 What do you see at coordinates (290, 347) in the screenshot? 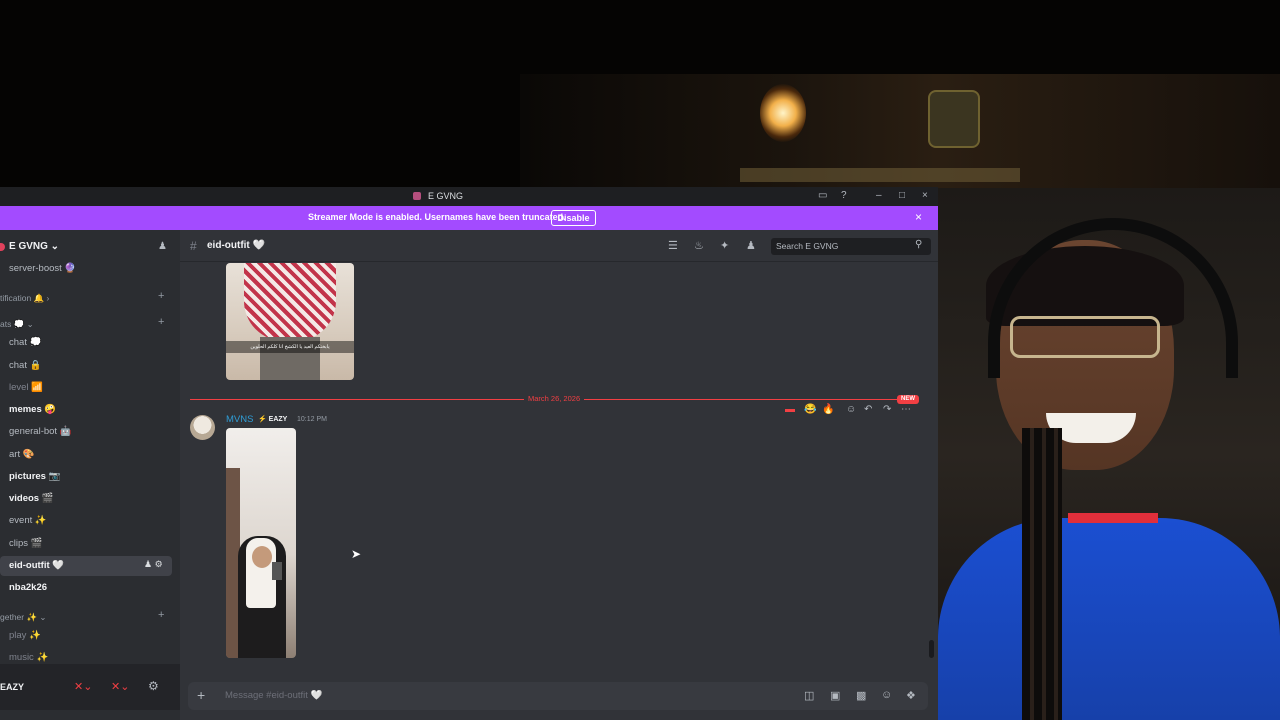
I see `image-caption: يابختكم العيد يا الكشخ انا كلكم الحلوين` at bounding box center [290, 347].